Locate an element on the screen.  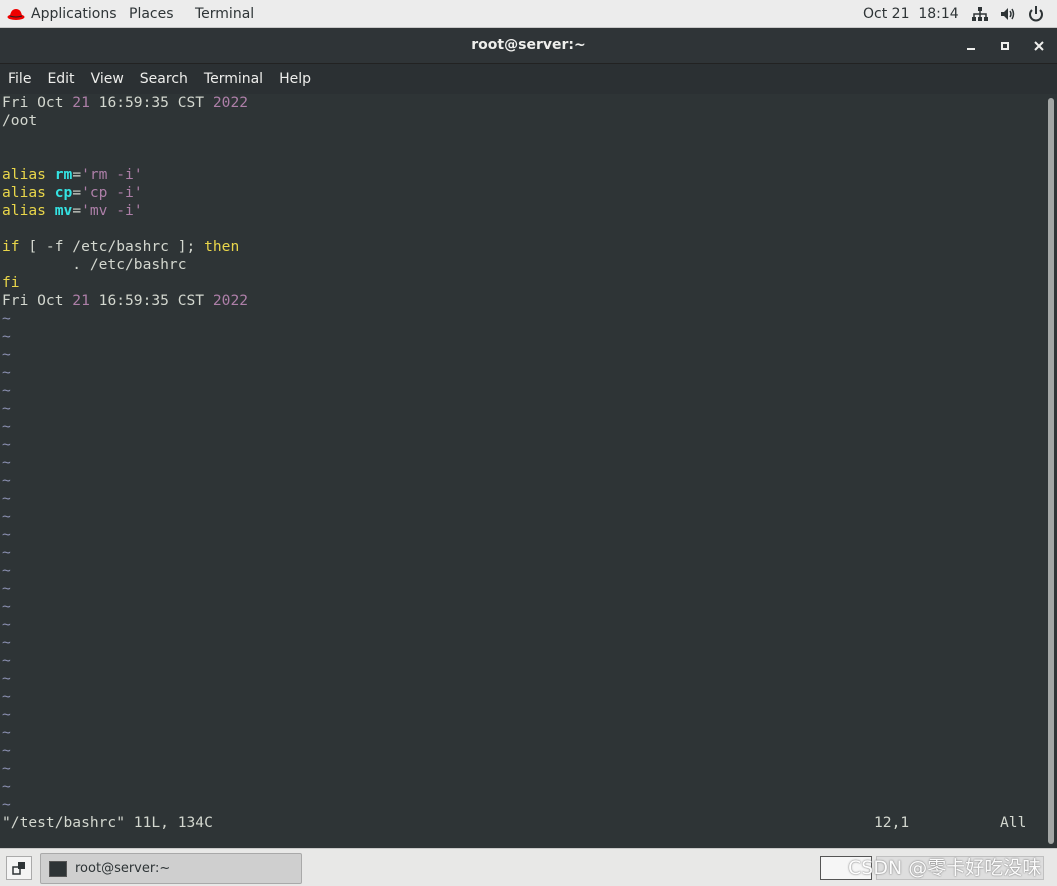
places-menu: Places is located at coordinates (151, 14).